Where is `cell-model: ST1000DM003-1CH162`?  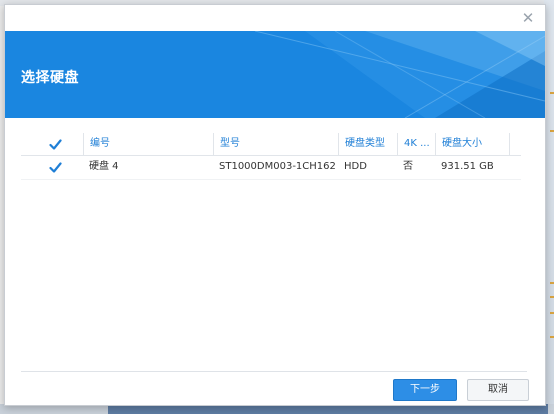
cell-model: ST1000DM003-1CH162 is located at coordinates (277, 166).